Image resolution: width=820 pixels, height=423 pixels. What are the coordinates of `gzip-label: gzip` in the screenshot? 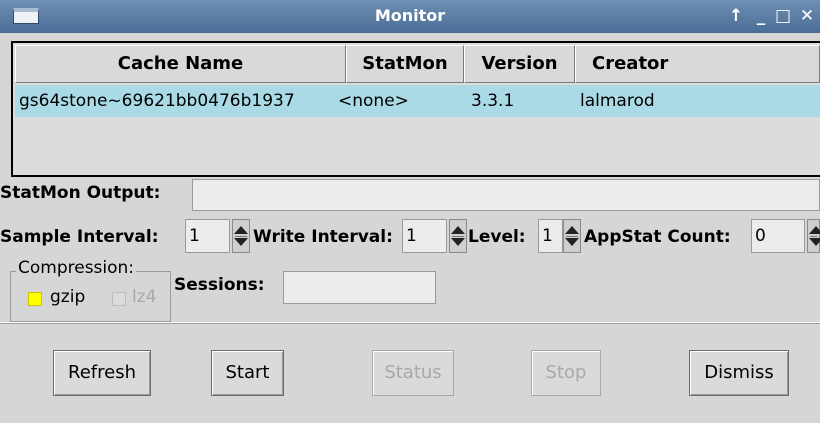 It's located at (67, 297).